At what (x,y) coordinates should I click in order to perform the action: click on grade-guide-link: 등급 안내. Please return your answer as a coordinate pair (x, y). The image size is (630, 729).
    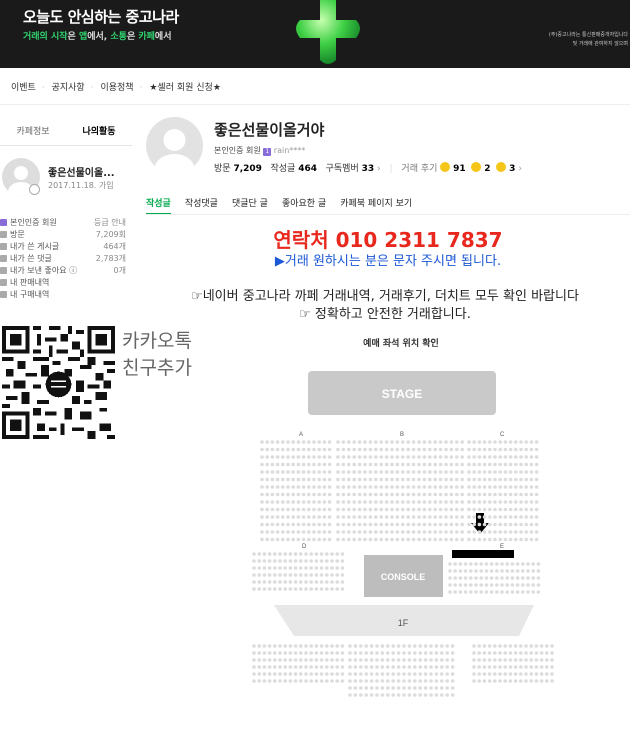
    Looking at the image, I should click on (110, 223).